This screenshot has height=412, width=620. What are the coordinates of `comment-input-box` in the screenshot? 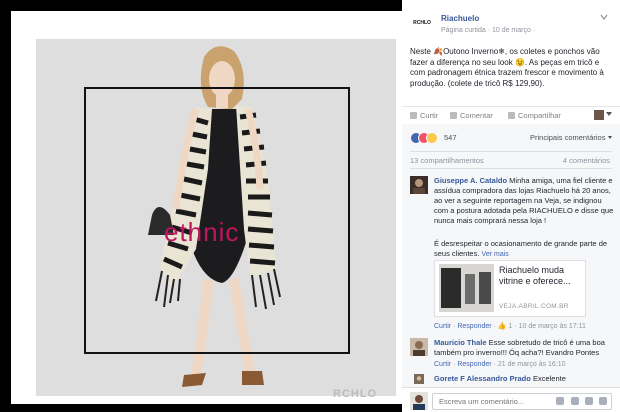 It's located at (522, 401).